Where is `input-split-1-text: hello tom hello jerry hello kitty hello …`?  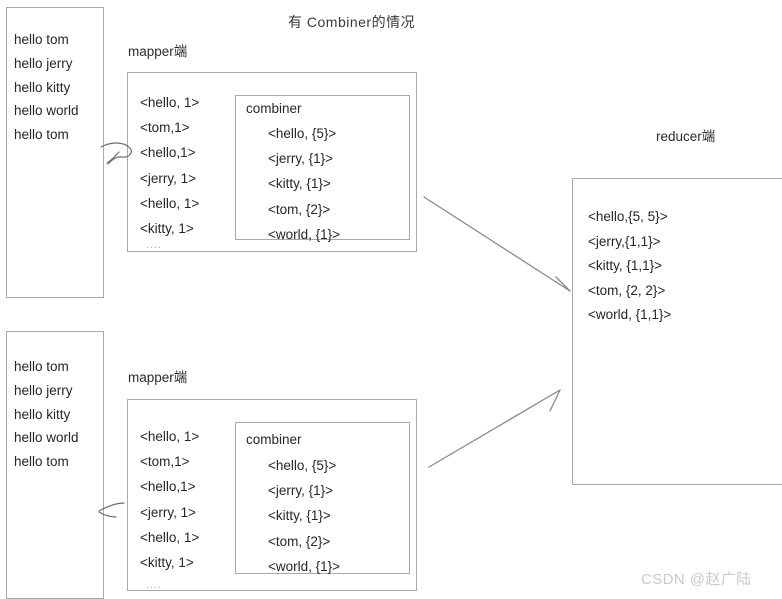 input-split-1-text: hello tom hello jerry hello kitty hello … is located at coordinates (46, 87).